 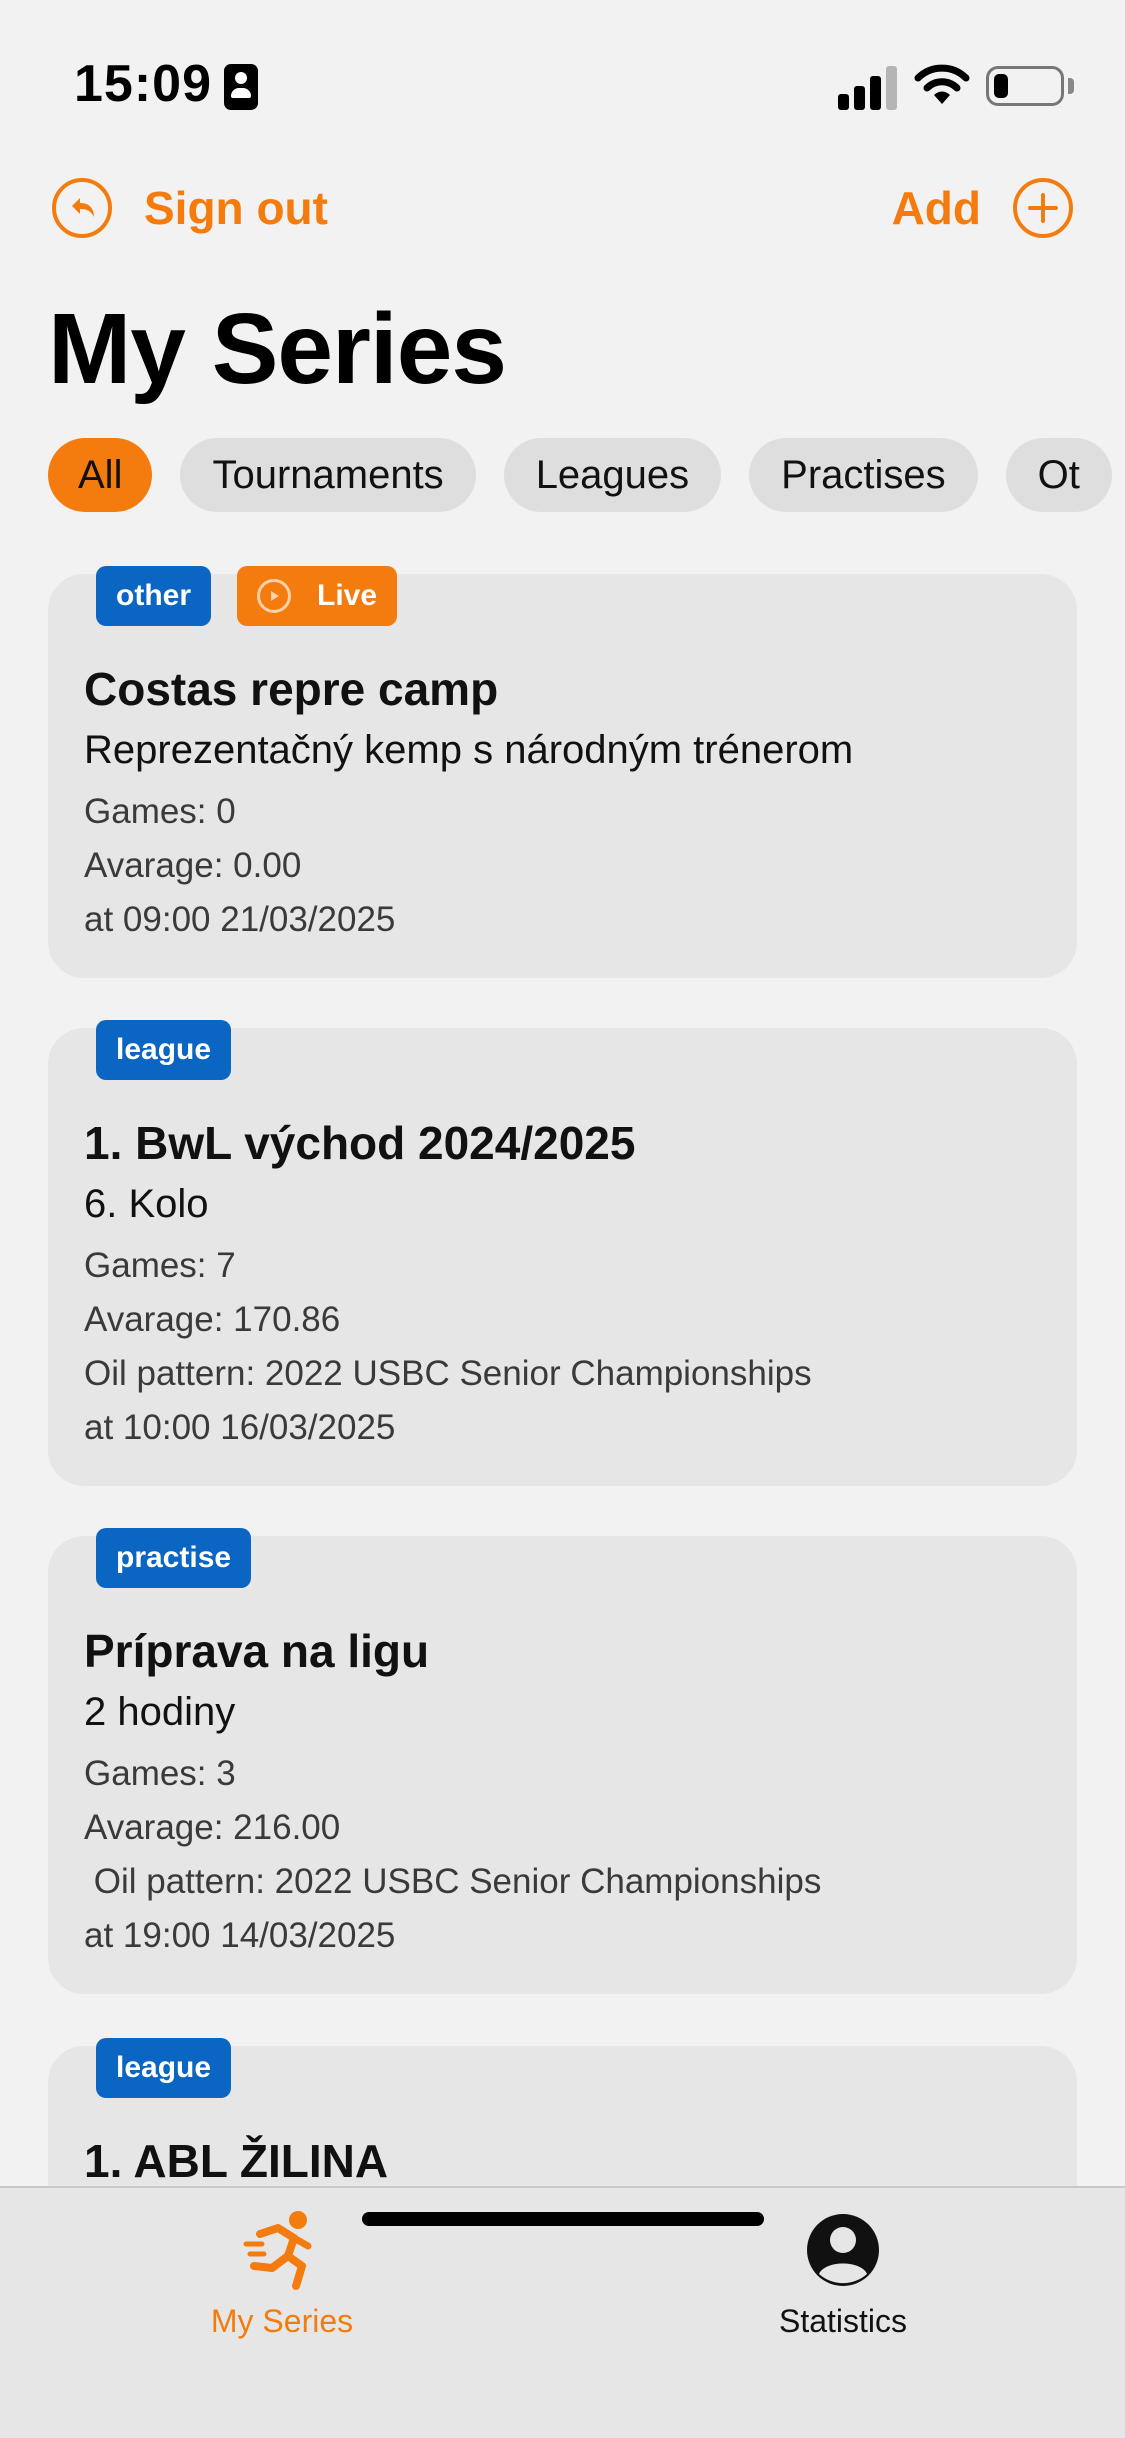 What do you see at coordinates (100, 475) in the screenshot?
I see `filter-chip-all: All` at bounding box center [100, 475].